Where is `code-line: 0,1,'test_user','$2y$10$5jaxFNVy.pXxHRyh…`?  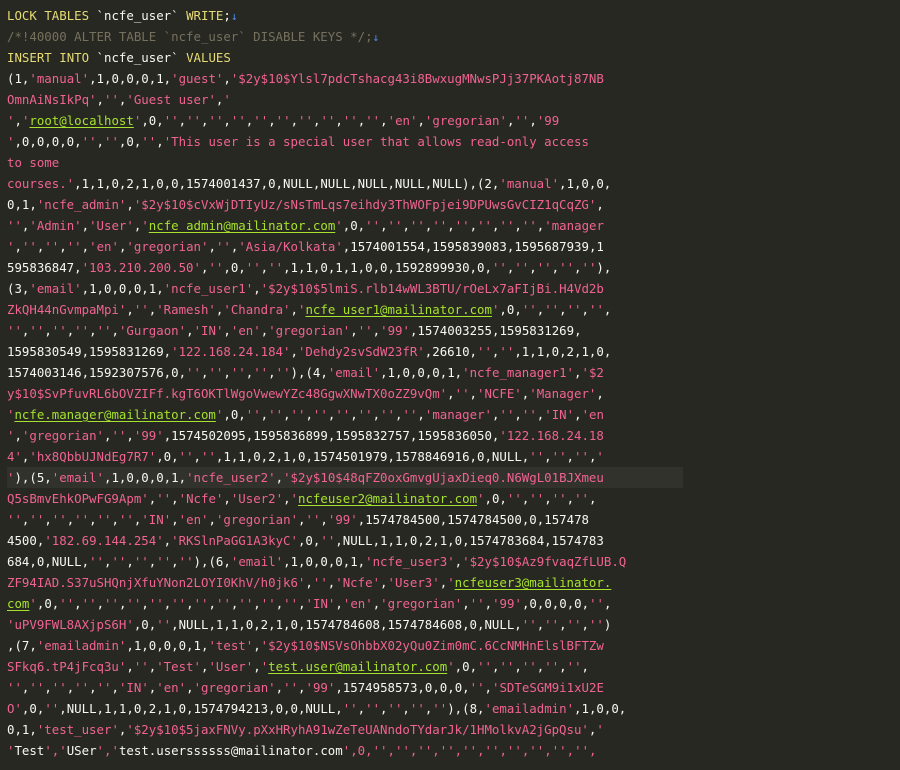 code-line: 0,1,'test_user','$2y$10$5jaxFNVy.pXxHRyh… is located at coordinates (305, 729).